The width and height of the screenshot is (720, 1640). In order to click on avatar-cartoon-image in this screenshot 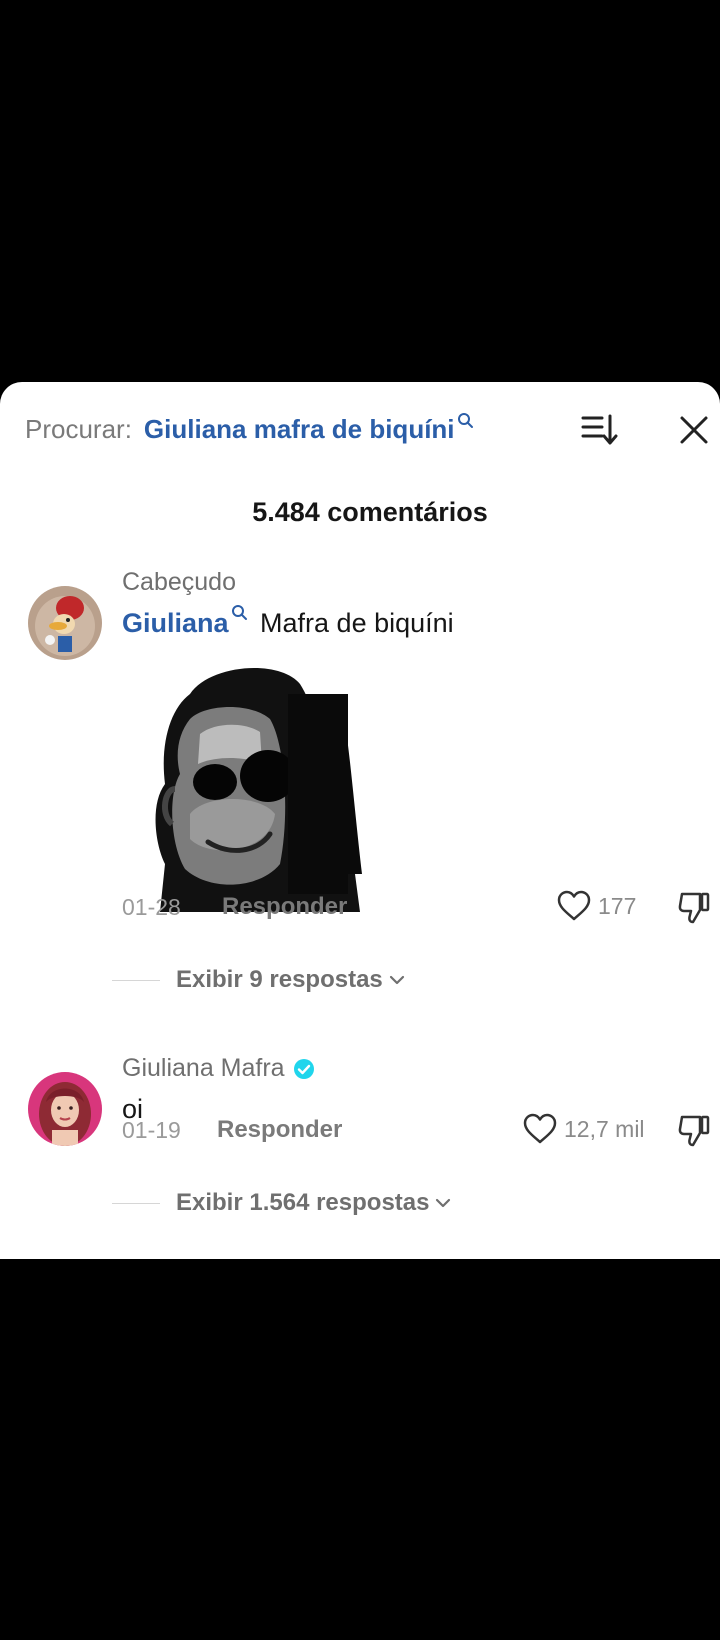, I will do `click(65, 623)`.